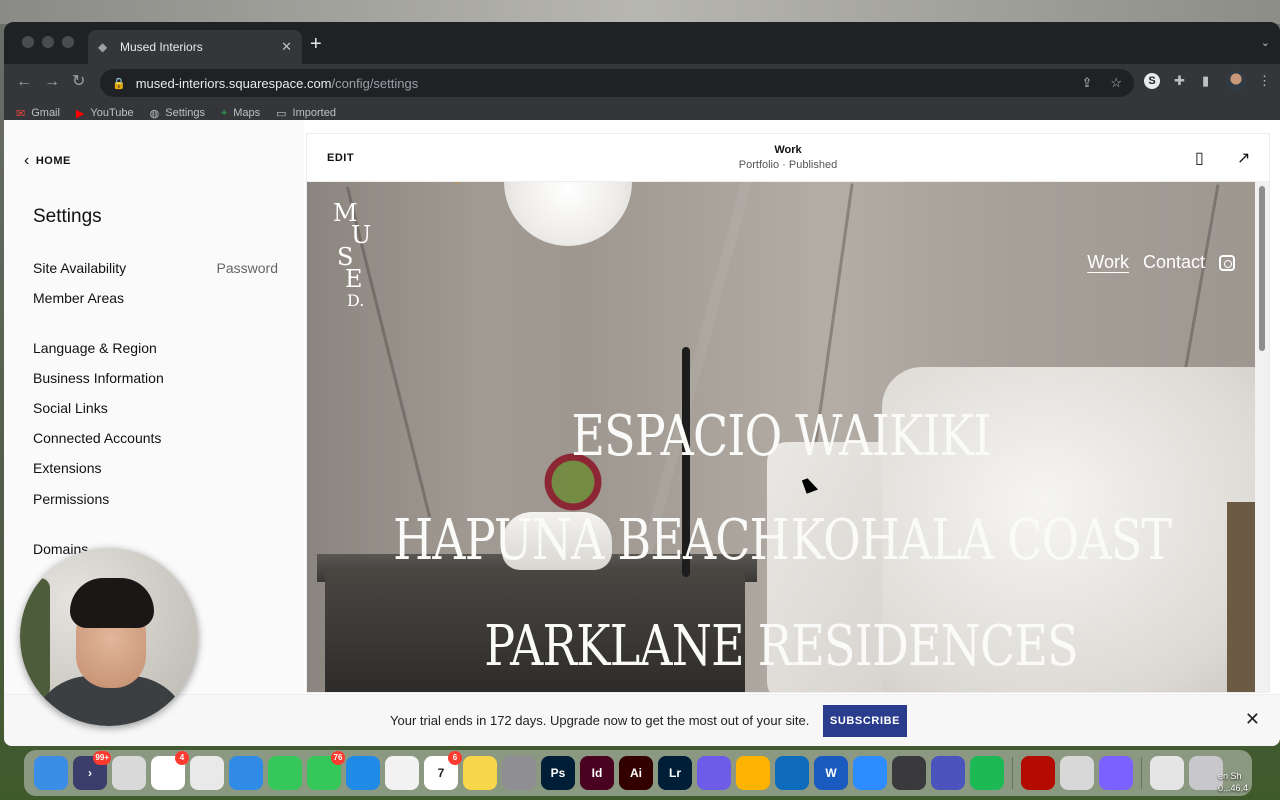 Image resolution: width=1280 pixels, height=800 pixels. What do you see at coordinates (177, 113) in the screenshot?
I see `bookmark-settings: ◍ Settings` at bounding box center [177, 113].